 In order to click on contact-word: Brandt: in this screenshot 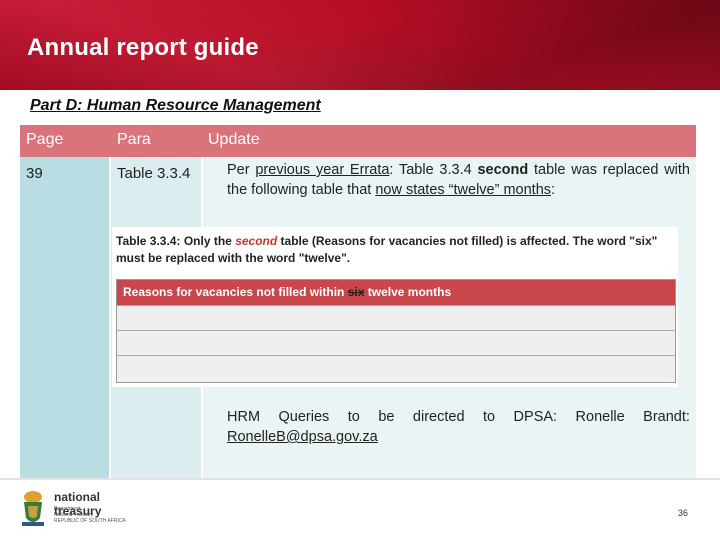, I will do `click(666, 417)`.